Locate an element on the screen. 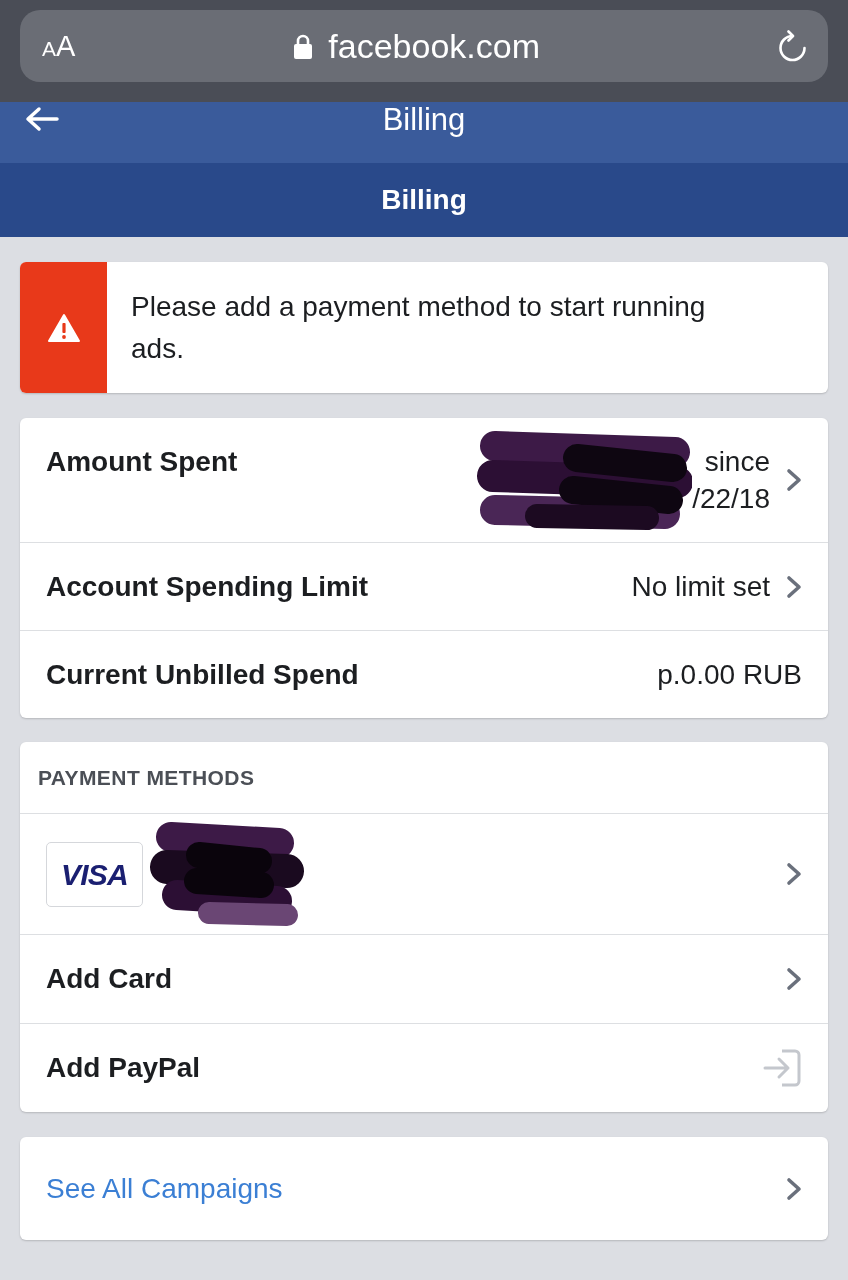 The image size is (848, 1280). warning-icon is located at coordinates (63, 327).